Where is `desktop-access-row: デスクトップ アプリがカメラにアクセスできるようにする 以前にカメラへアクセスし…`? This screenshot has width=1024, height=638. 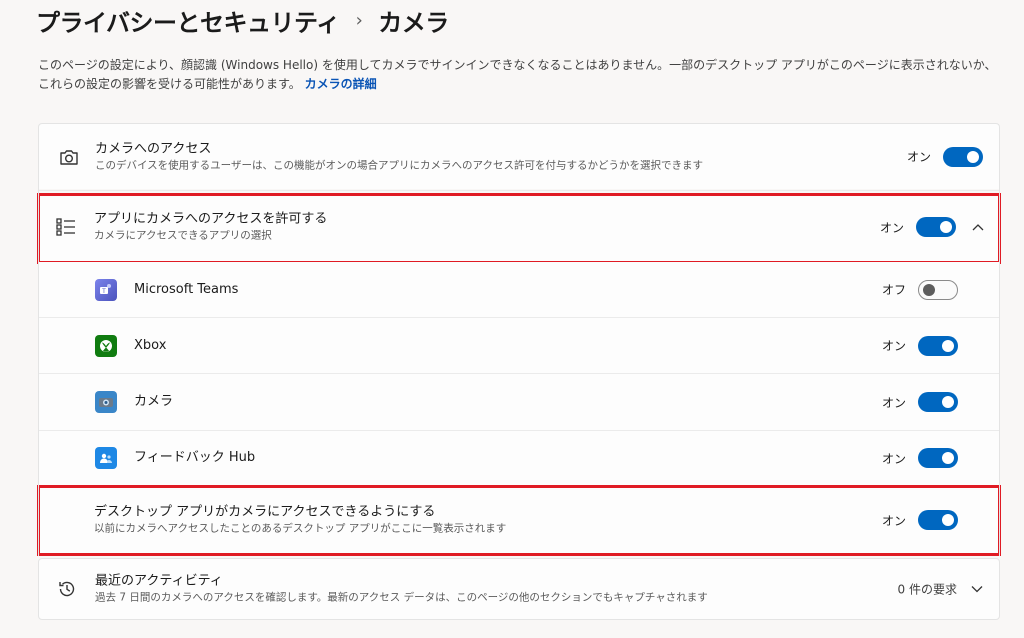 desktop-access-row: デスクトップ アプリがカメラにアクセスできるようにする 以前にカメラへアクセスし… is located at coordinates (519, 520).